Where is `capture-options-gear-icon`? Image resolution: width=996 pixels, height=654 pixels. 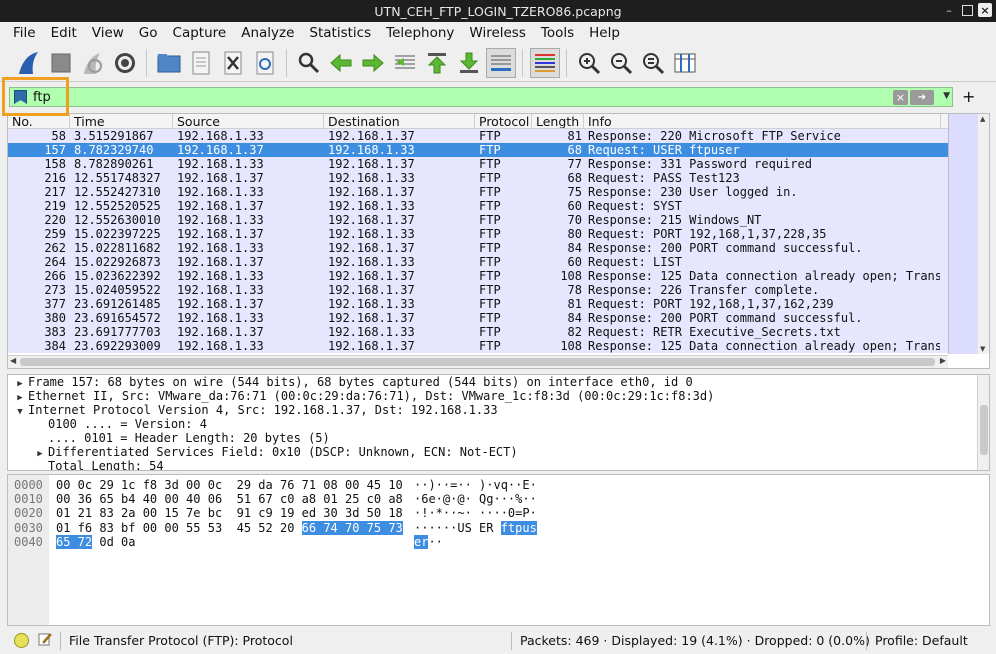
capture-options-gear-icon is located at coordinates (125, 63).